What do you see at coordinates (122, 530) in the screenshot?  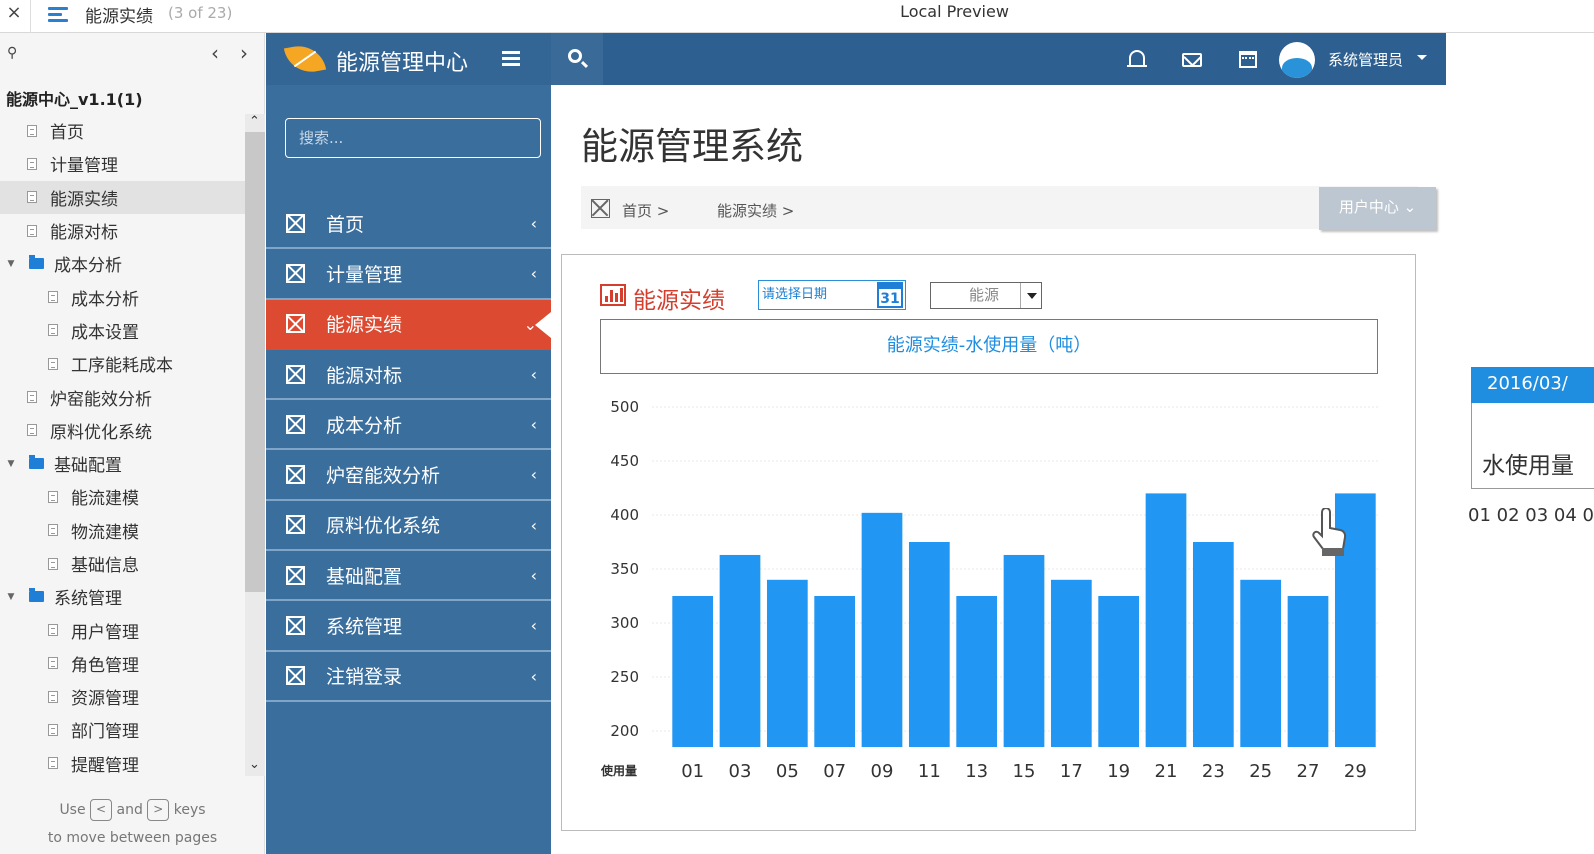 I see `outline-item: 物流建模` at bounding box center [122, 530].